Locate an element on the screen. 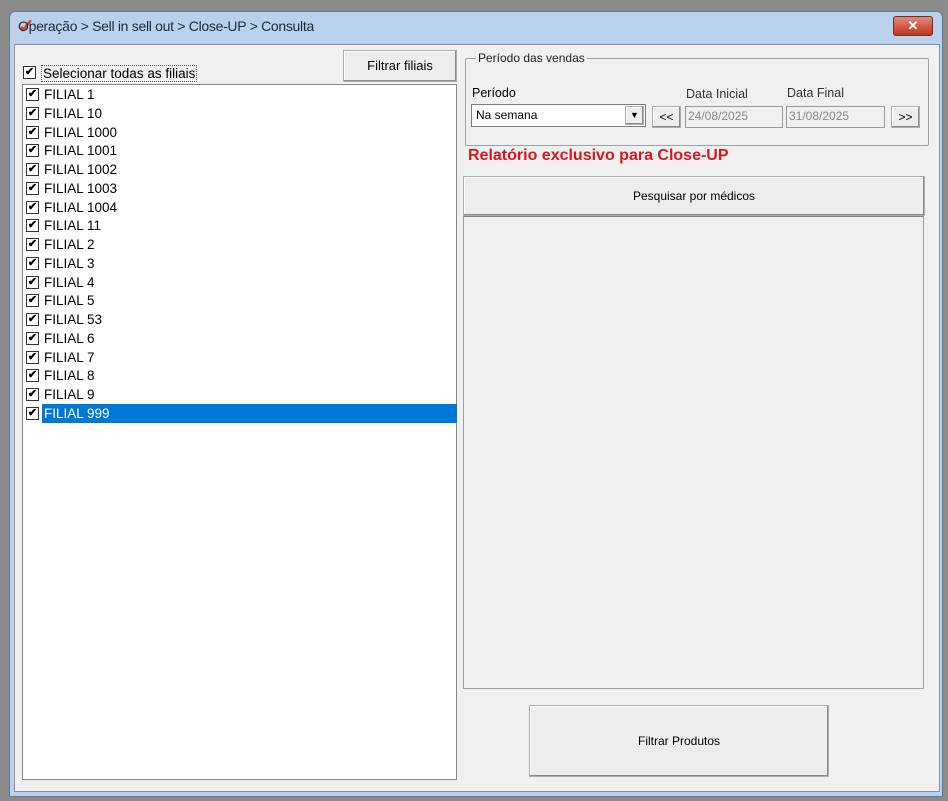 This screenshot has height=801, width=948. branch-label: FILIAL 1000 is located at coordinates (81, 132).